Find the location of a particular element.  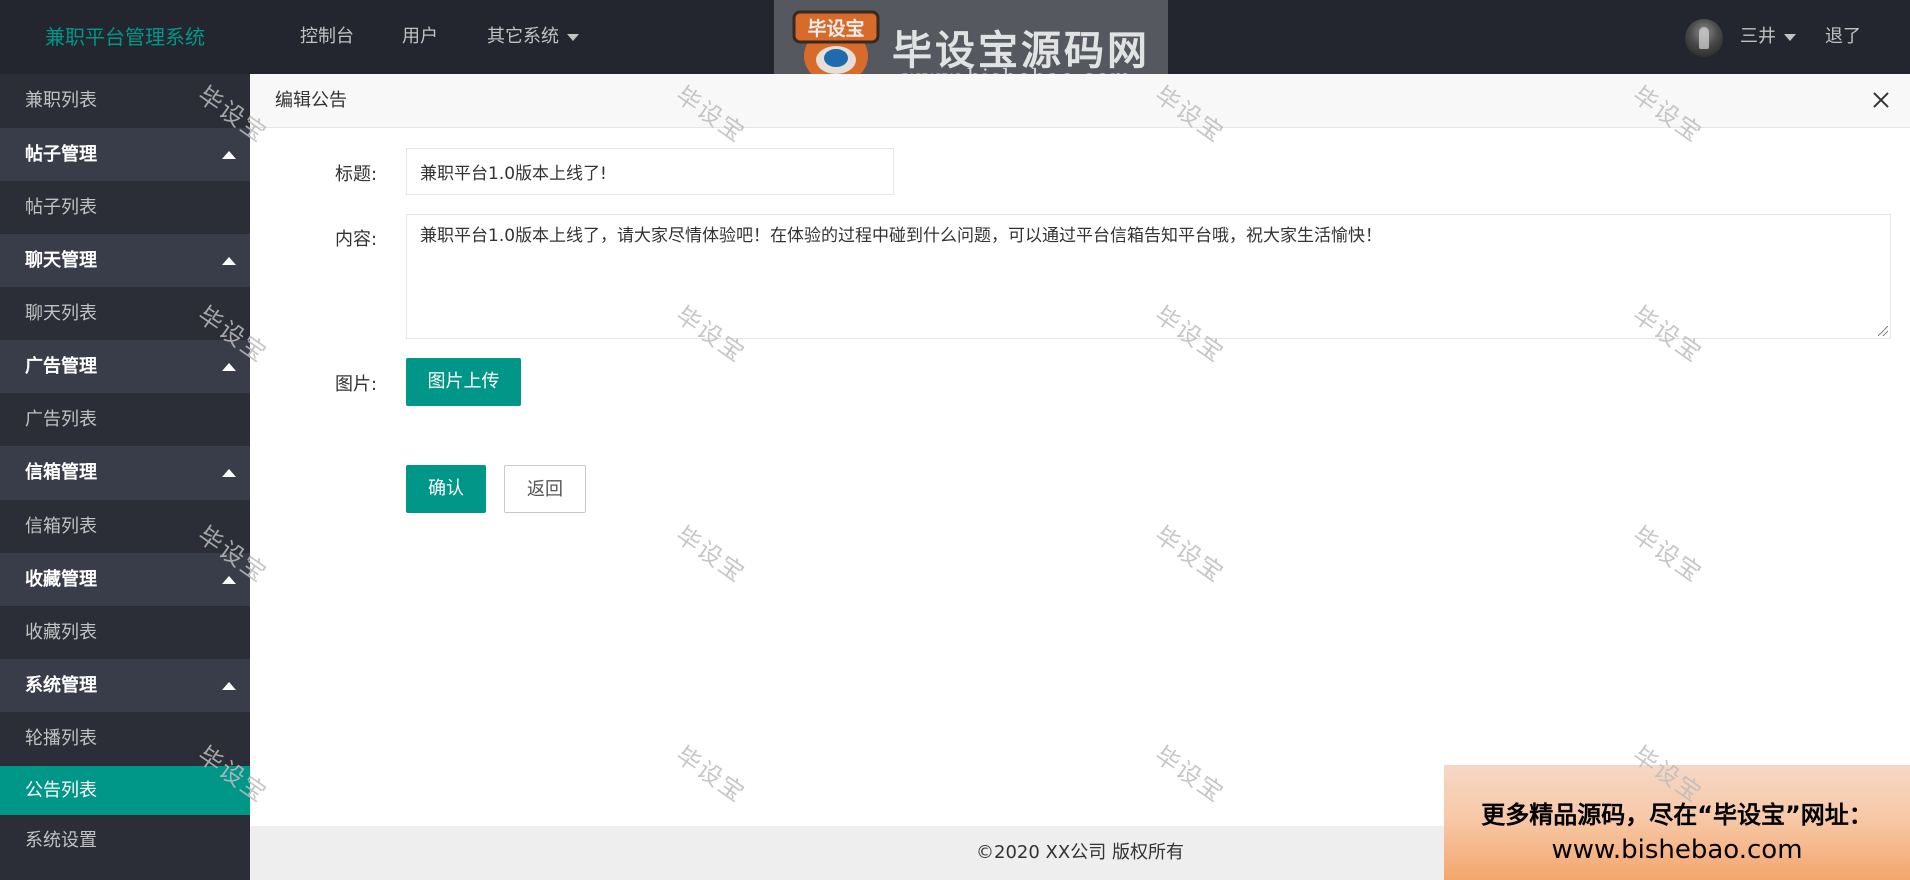

footer-copyright: ©2020 XX公司 版权所有 is located at coordinates (1080, 852).